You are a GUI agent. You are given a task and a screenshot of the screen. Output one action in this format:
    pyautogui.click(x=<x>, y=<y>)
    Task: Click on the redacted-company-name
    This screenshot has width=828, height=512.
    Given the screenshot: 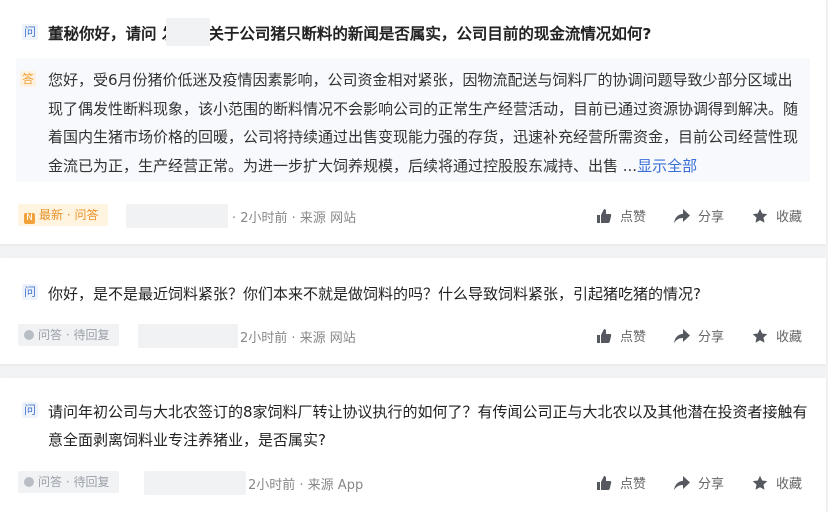 What is the action you would take?
    pyautogui.click(x=188, y=32)
    